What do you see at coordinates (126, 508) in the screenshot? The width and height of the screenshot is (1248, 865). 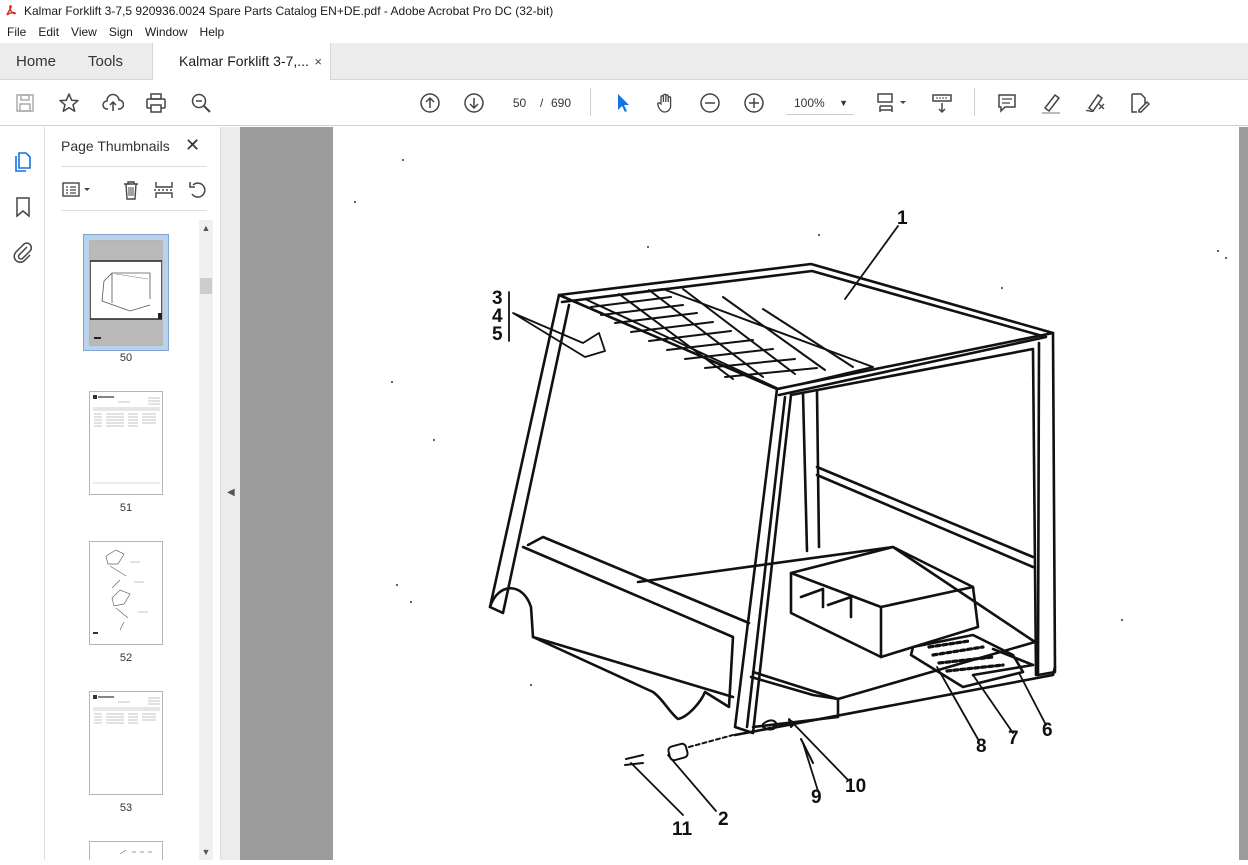 I see `thumbnail-label: 51` at bounding box center [126, 508].